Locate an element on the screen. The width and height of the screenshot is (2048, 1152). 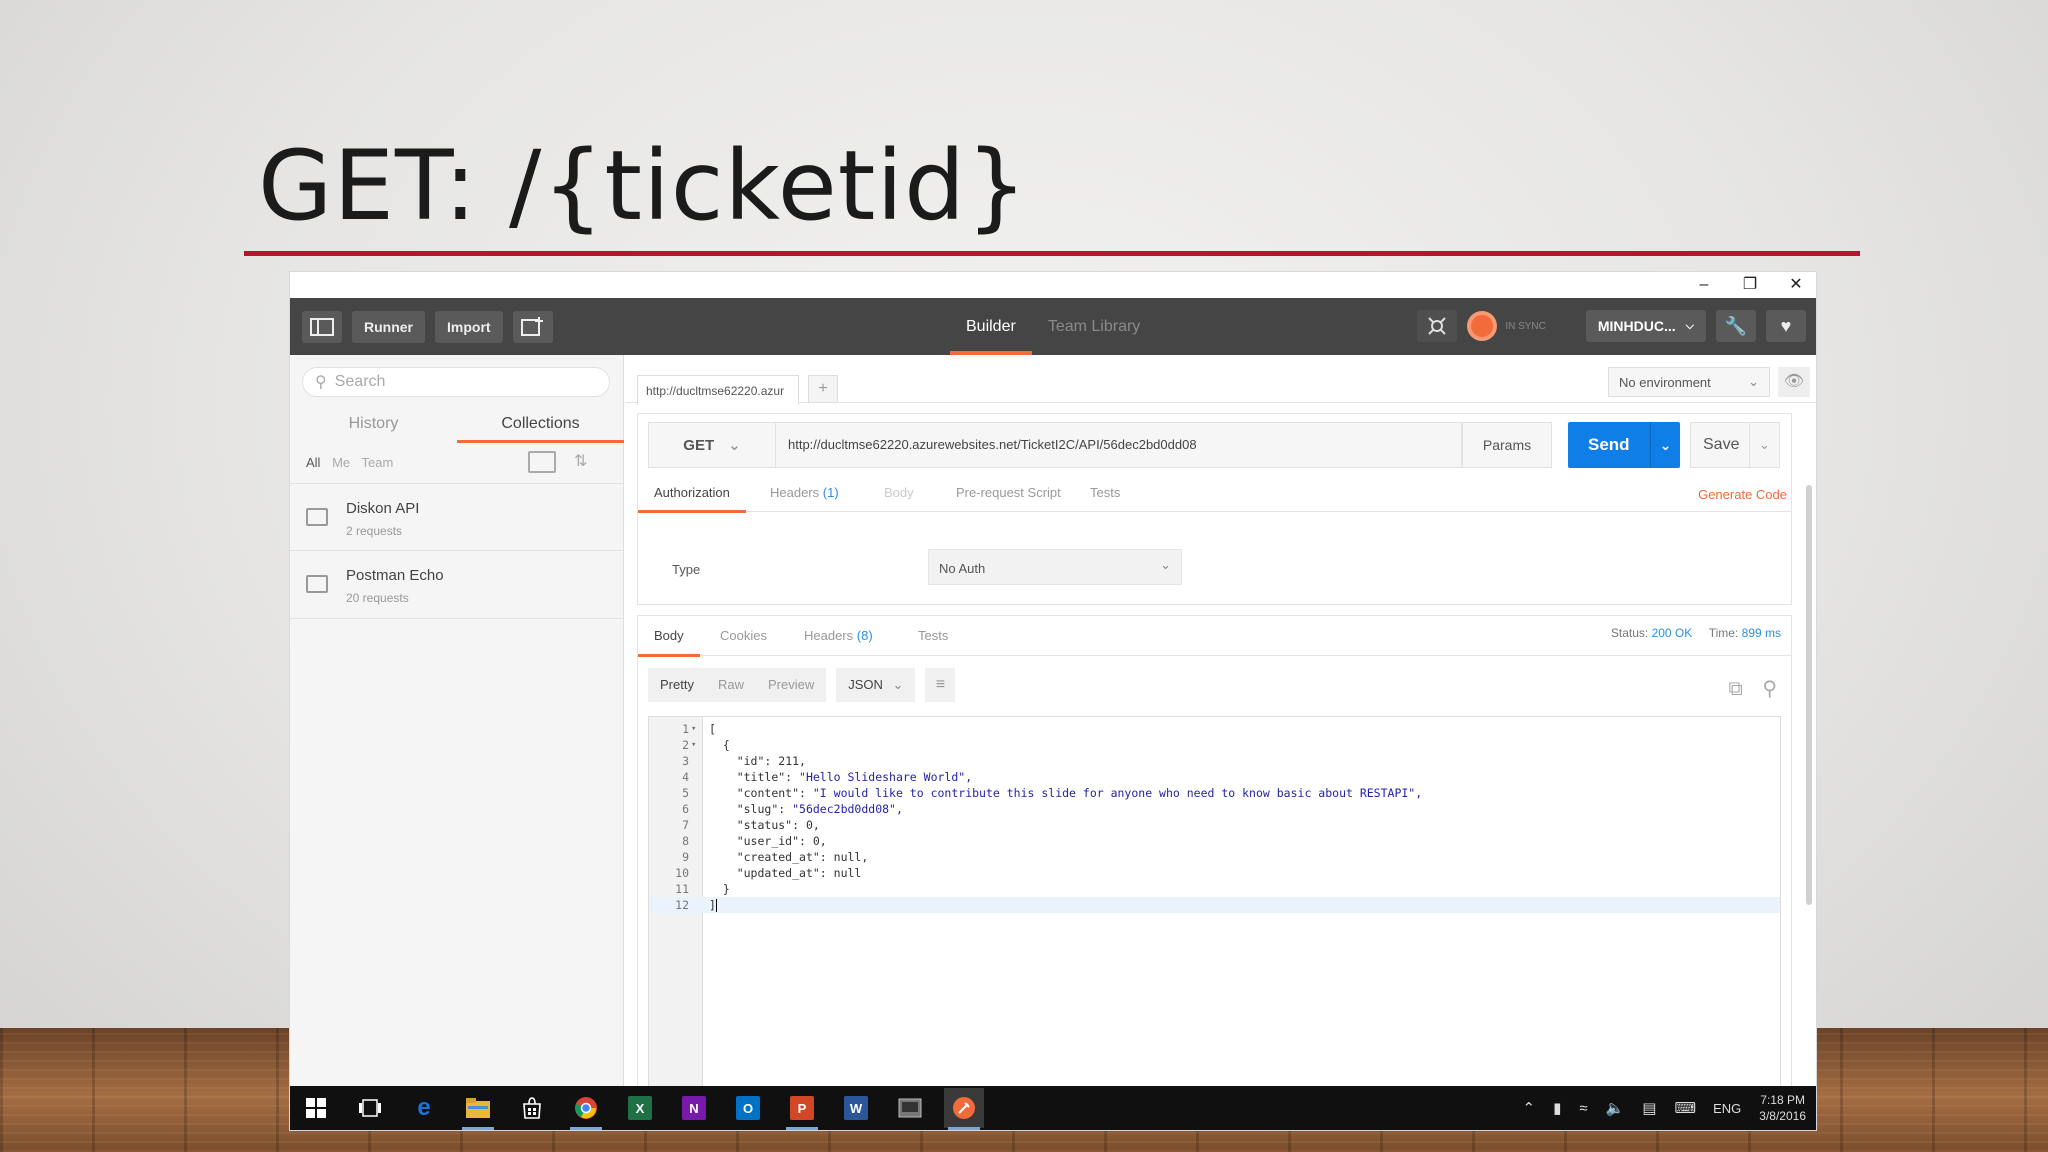
notification-icon: ▤ is located at coordinates (1649, 1108).